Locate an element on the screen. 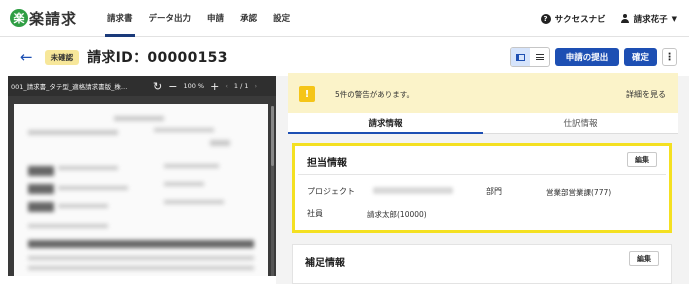 The width and height of the screenshot is (689, 284). section-title: 補足情報 is located at coordinates (325, 263).